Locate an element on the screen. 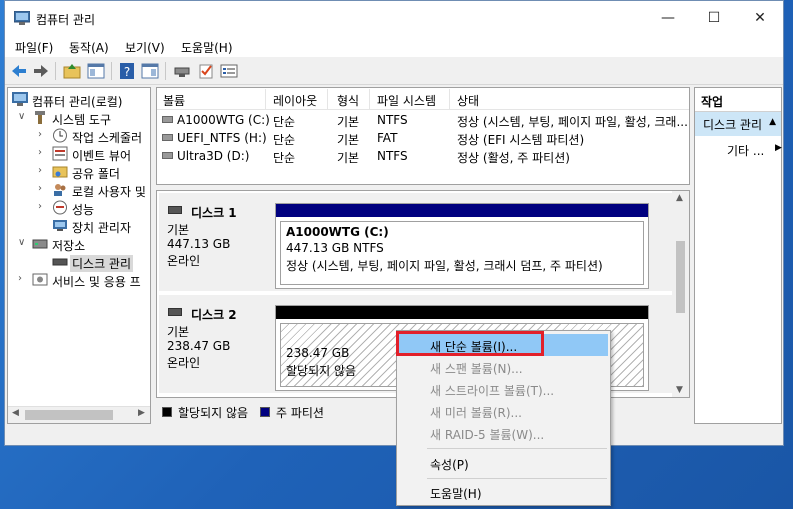 This screenshot has height=509, width=793. disk-type: 기본 is located at coordinates (178, 230).